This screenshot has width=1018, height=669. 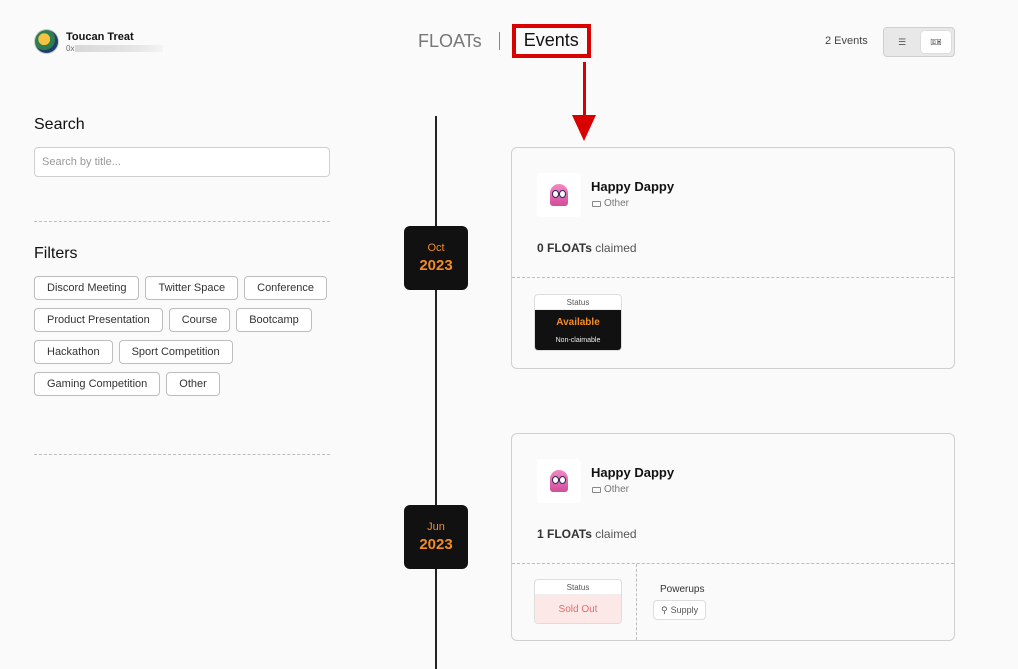 I want to click on filters-title: Filters, so click(x=56, y=253).